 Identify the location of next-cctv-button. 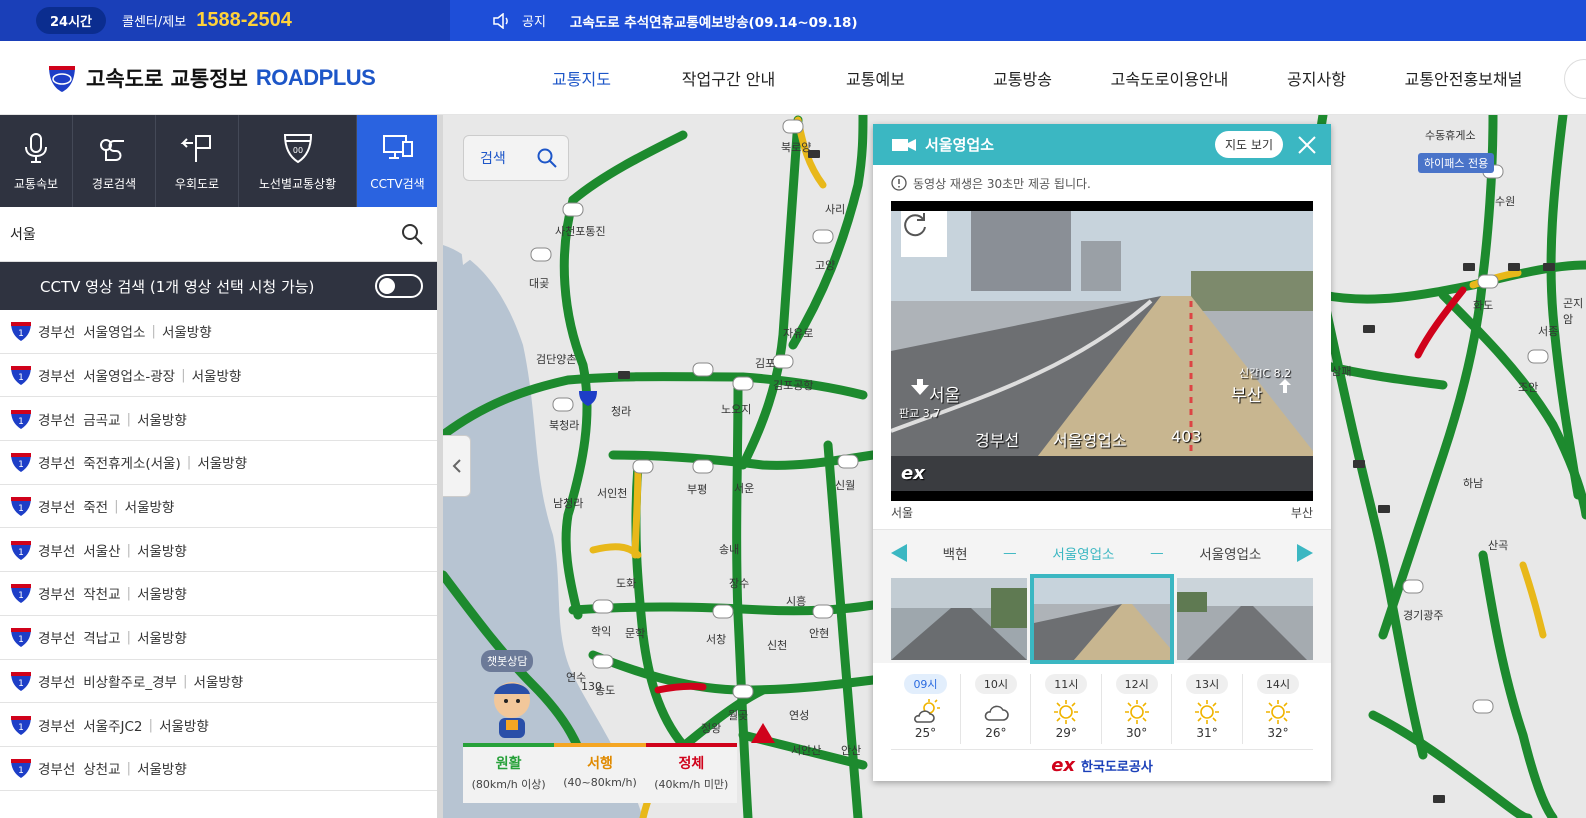
(1305, 552).